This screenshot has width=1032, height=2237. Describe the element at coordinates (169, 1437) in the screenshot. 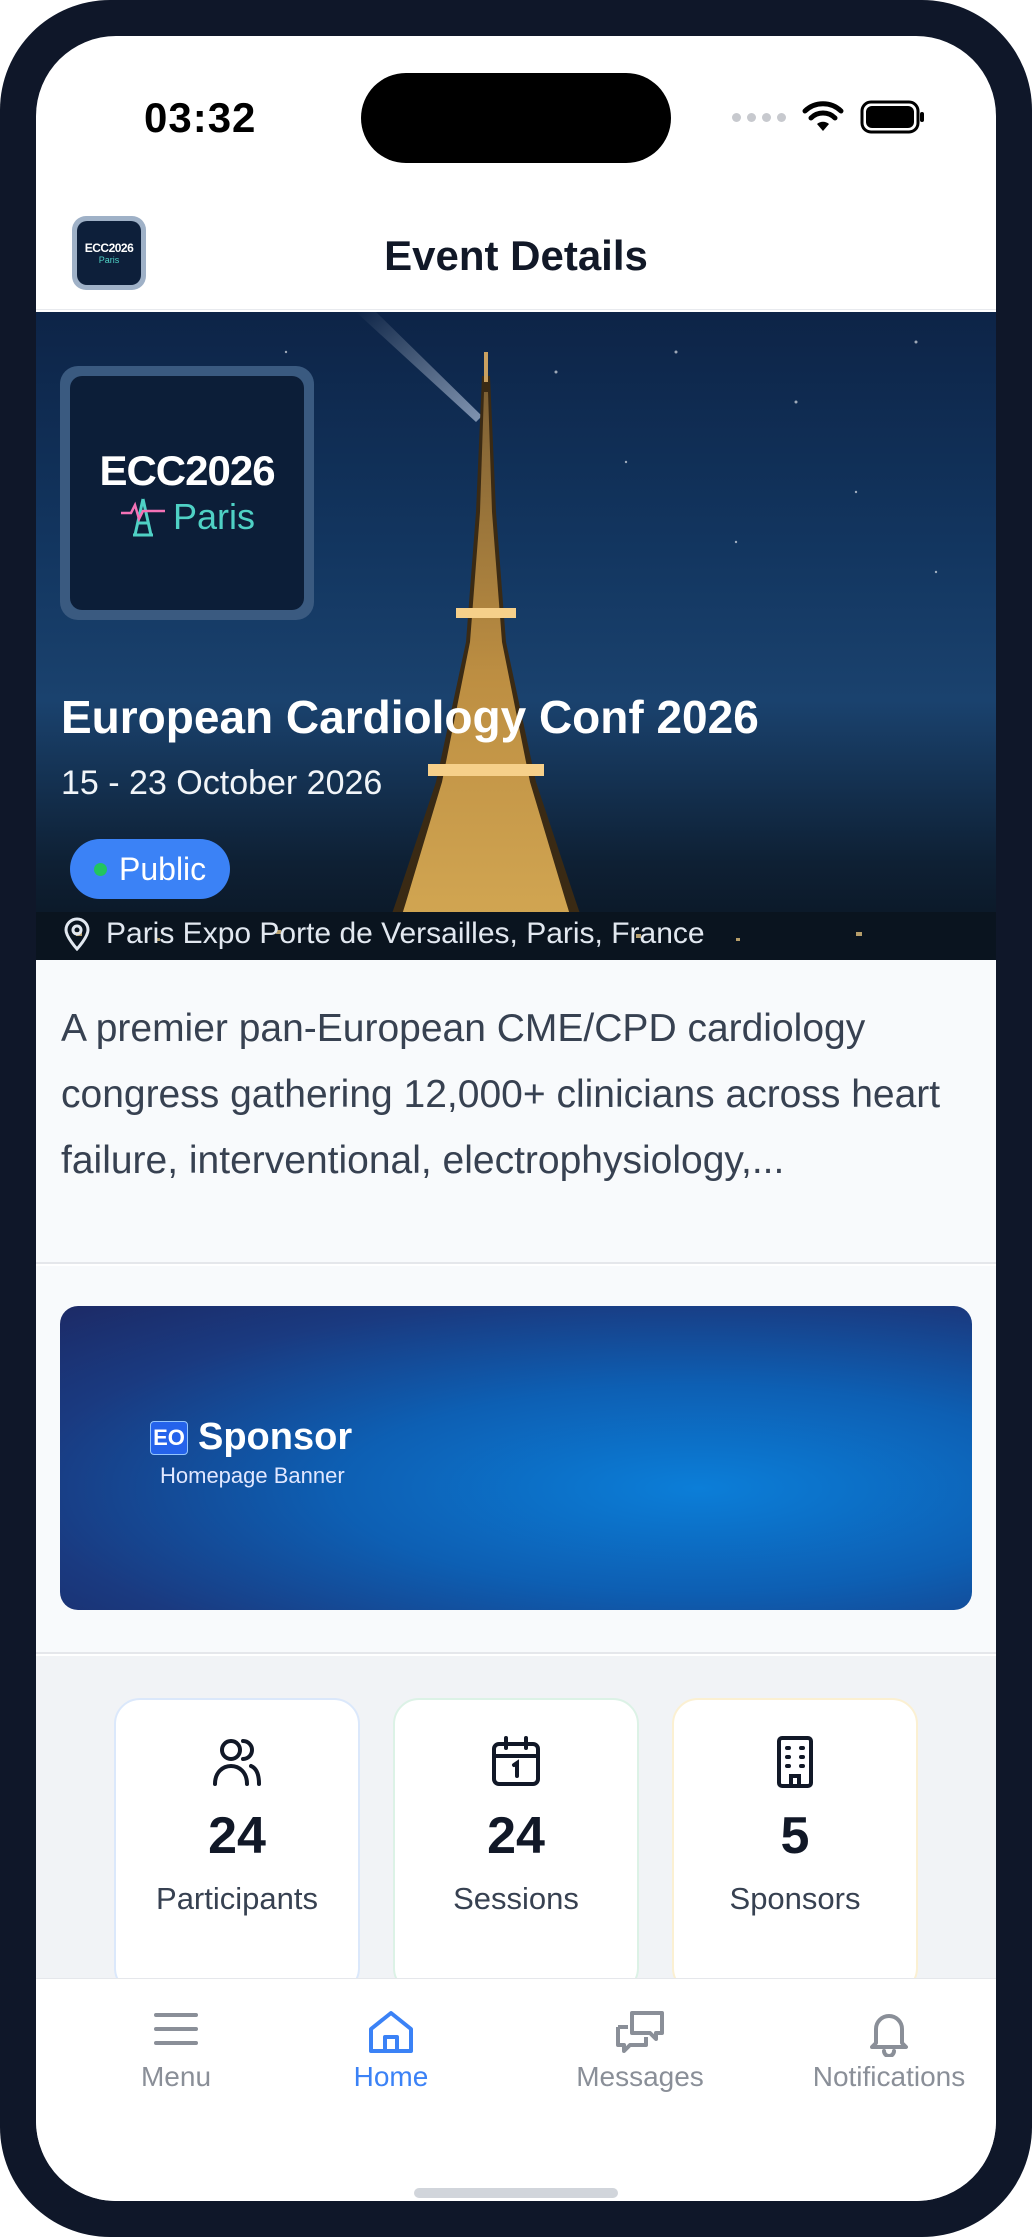

I see `sponsor-logo-badge: EO` at that location.